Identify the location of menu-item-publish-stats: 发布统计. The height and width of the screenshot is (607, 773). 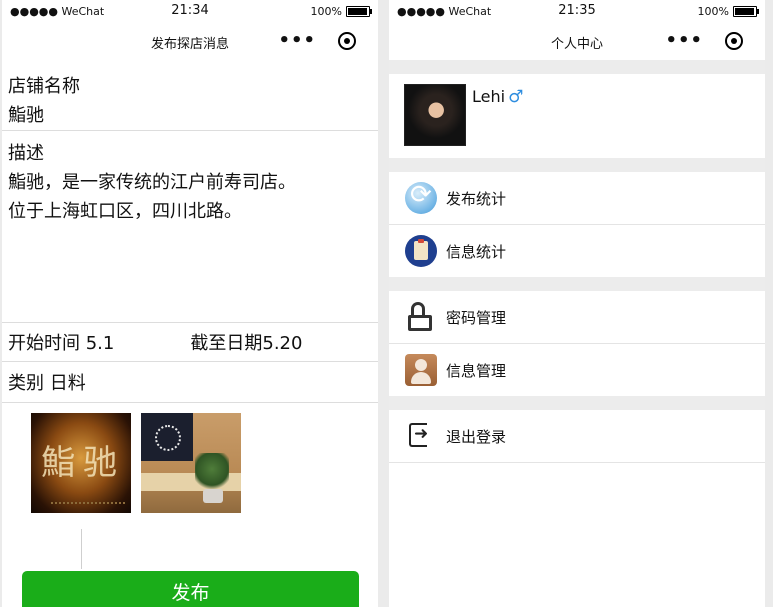
(577, 198).